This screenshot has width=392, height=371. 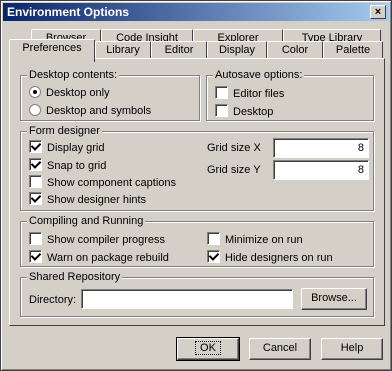 What do you see at coordinates (259, 75) in the screenshot?
I see `autosave-options-label: Autosave options:` at bounding box center [259, 75].